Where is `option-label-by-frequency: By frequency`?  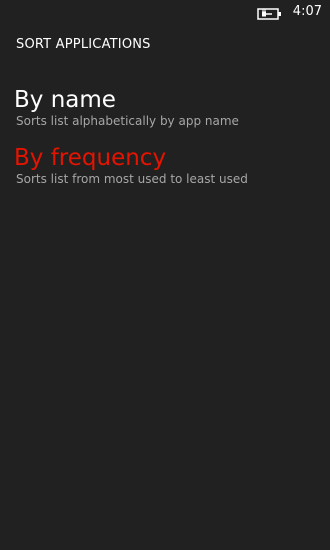 option-label-by-frequency: By frequency is located at coordinates (90, 158).